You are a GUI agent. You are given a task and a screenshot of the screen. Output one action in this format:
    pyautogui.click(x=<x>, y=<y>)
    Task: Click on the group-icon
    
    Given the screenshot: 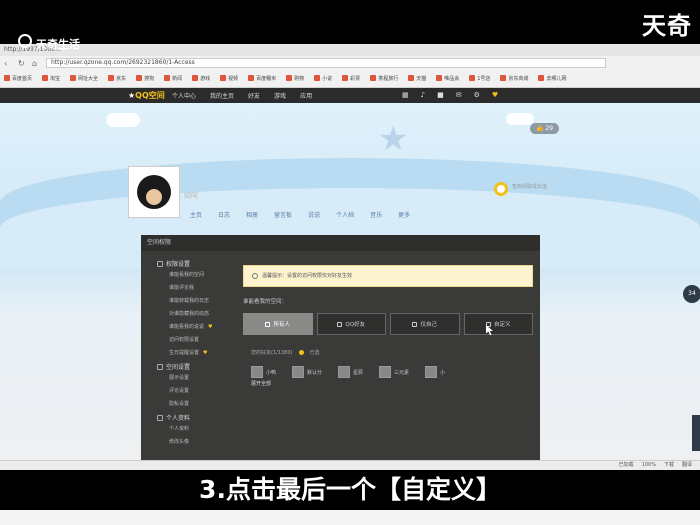 What is the action you would take?
    pyautogui.click(x=160, y=417)
    